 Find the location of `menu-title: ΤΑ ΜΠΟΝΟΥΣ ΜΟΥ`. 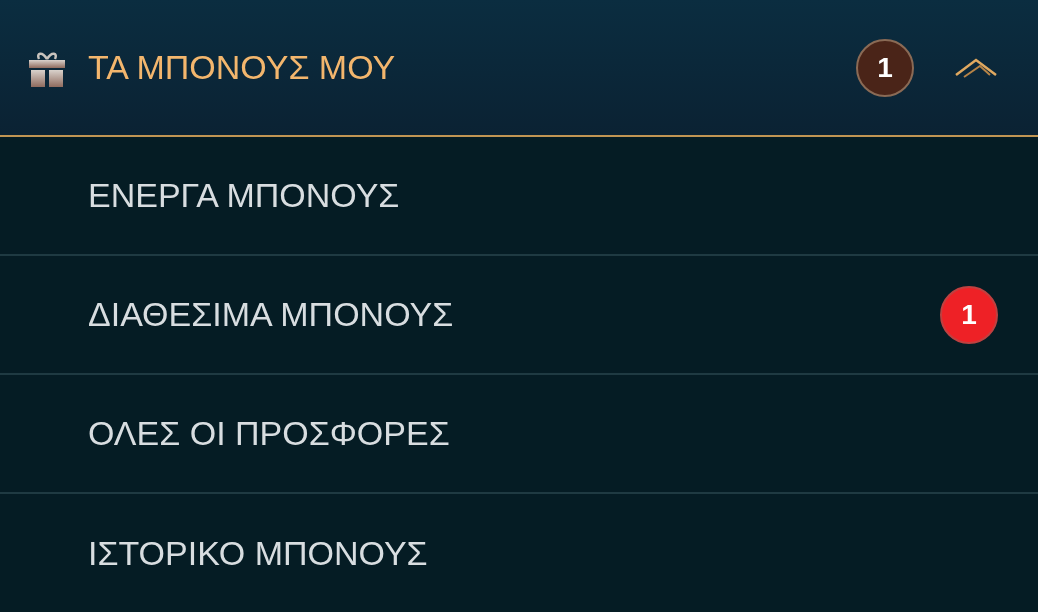

menu-title: ΤΑ ΜΠΟΝΟΥΣ ΜΟΥ is located at coordinates (242, 67).